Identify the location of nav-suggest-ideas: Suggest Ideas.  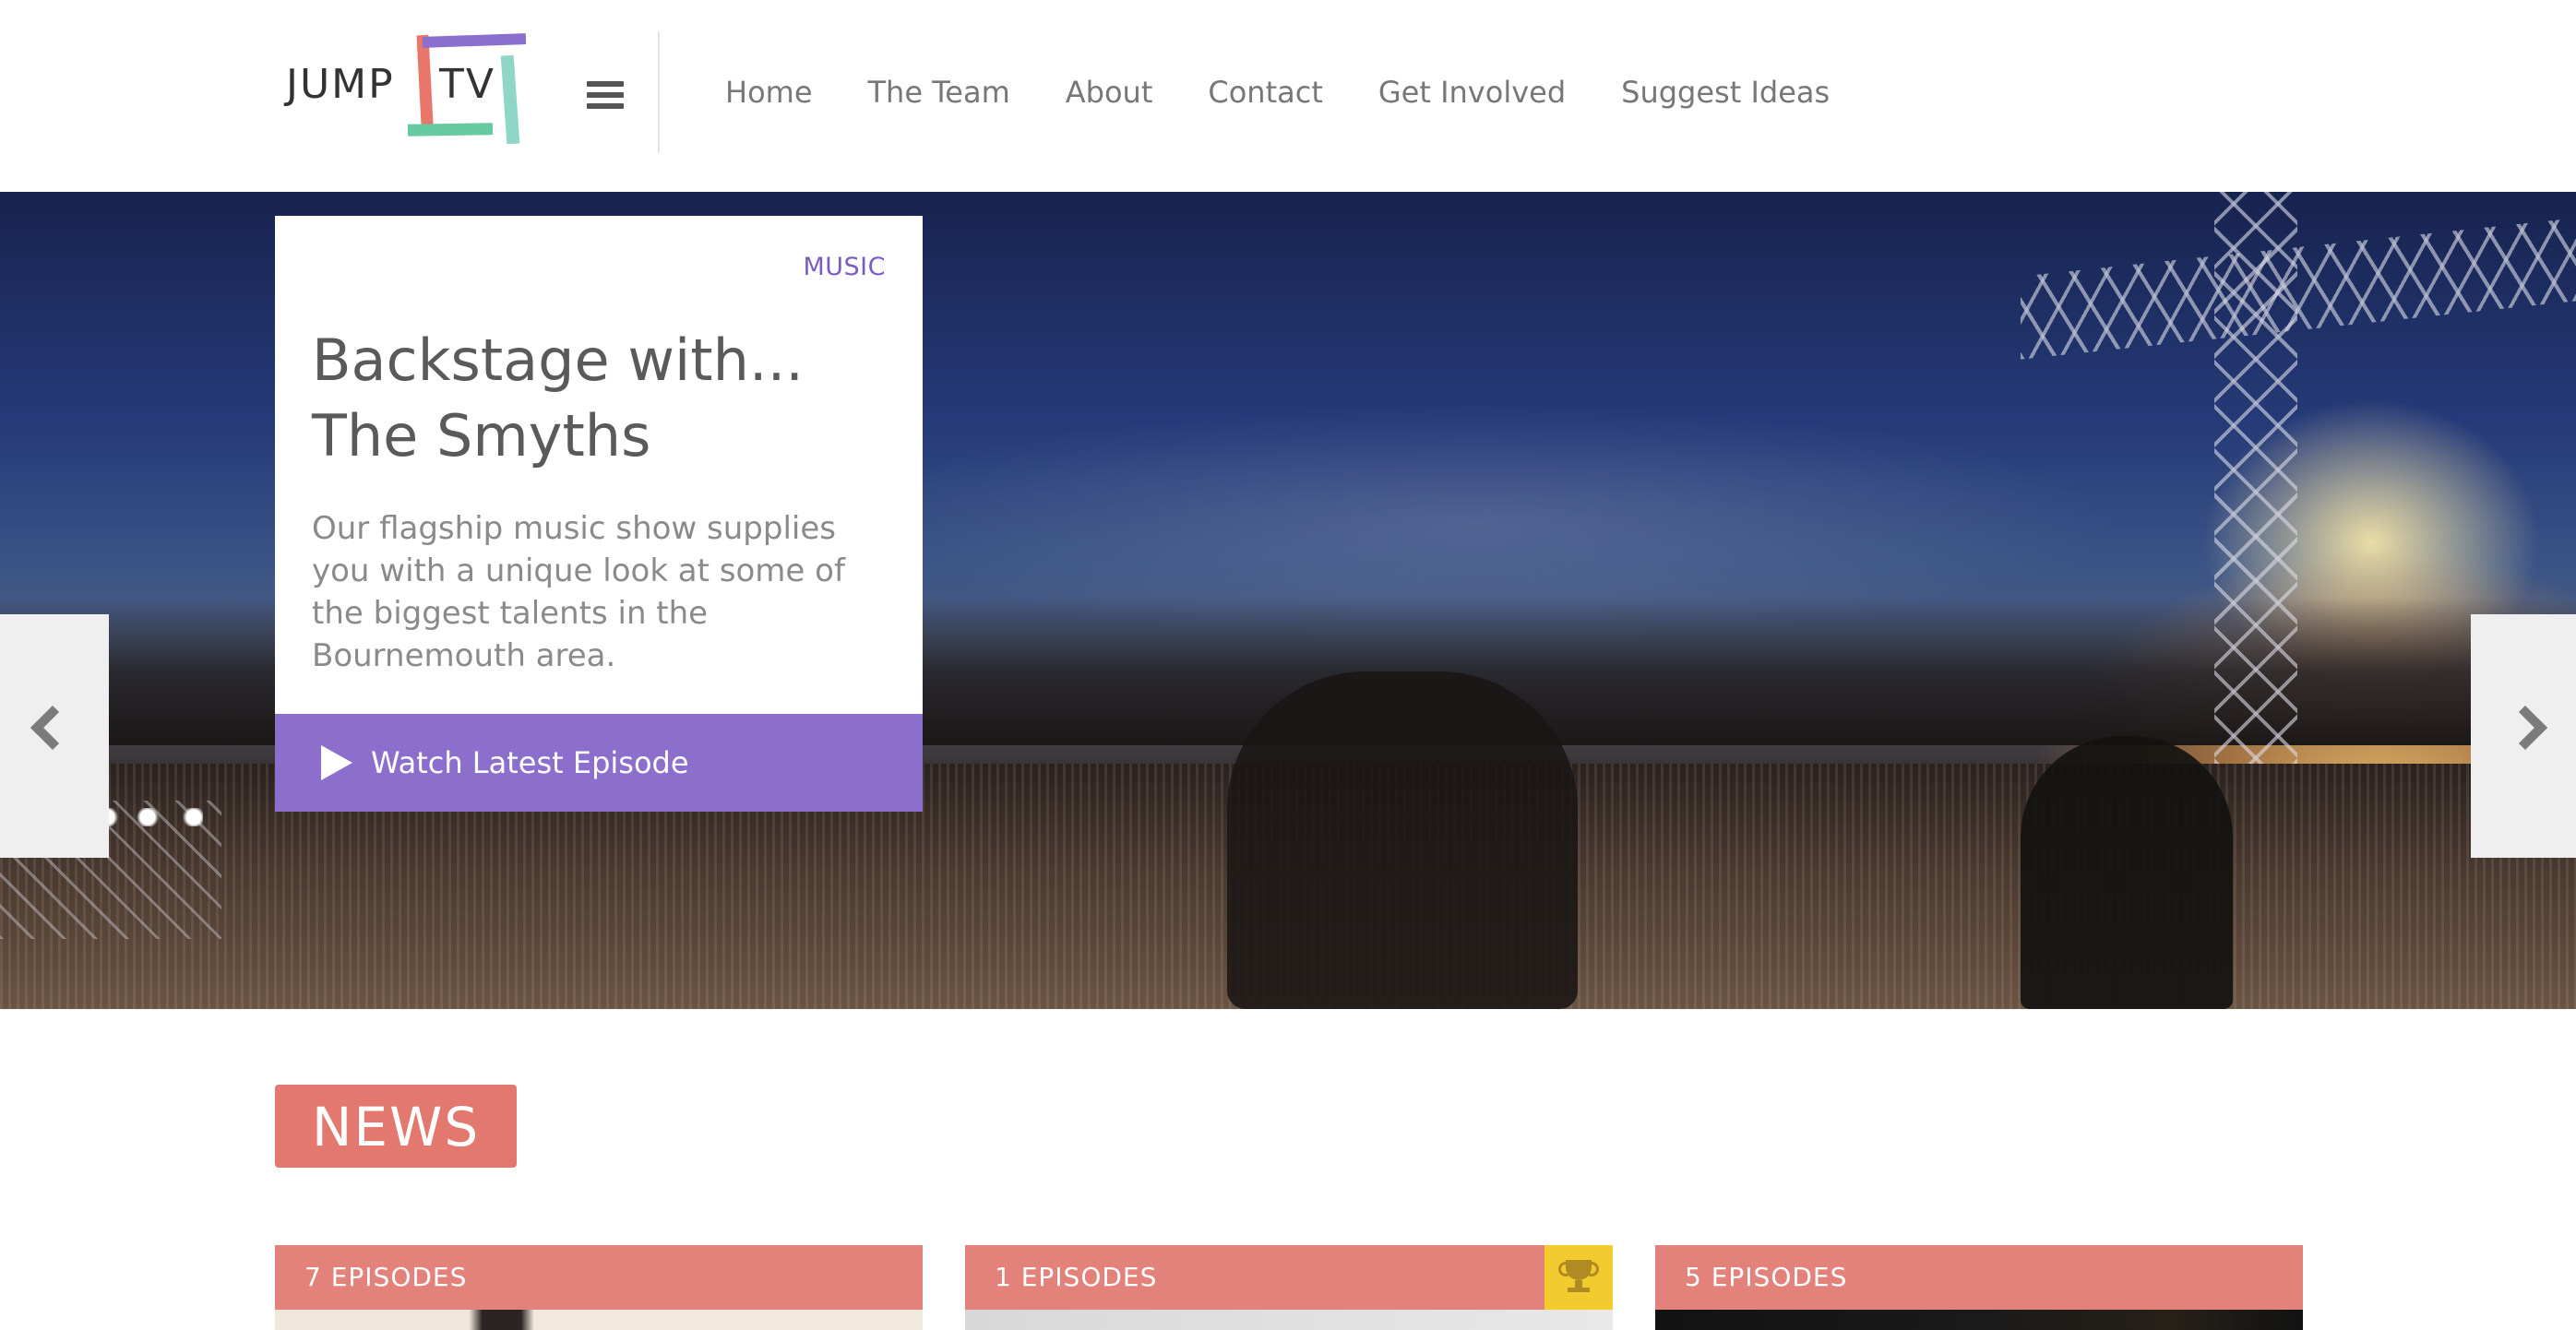
(1726, 92).